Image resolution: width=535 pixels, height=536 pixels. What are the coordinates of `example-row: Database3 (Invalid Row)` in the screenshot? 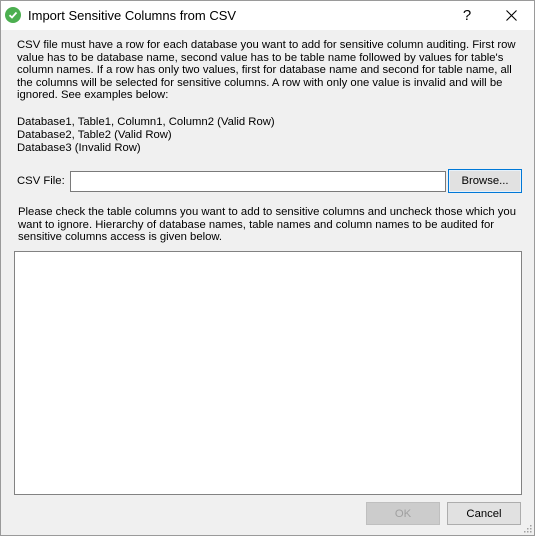 It's located at (79, 148).